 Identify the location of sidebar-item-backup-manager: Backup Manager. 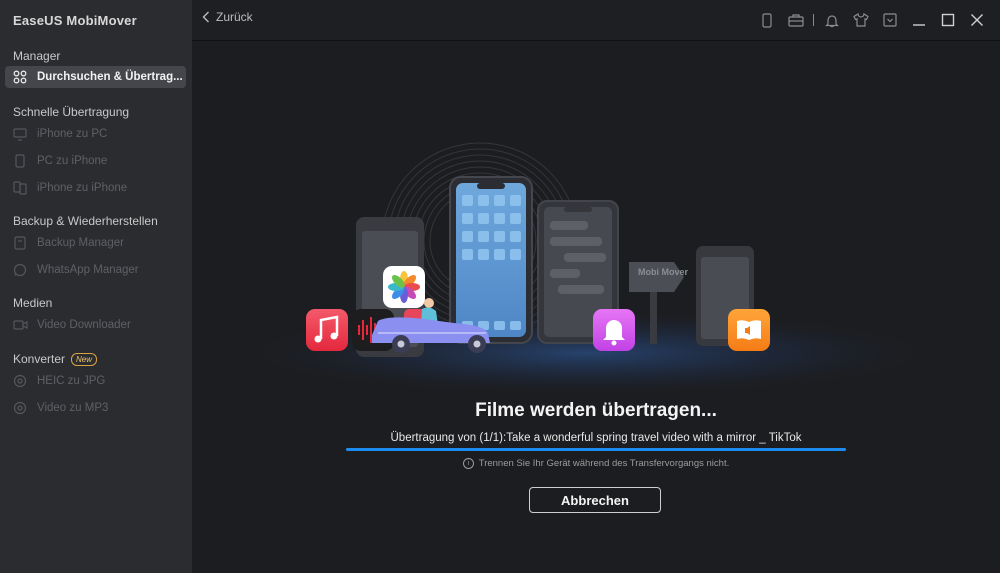
(95, 243).